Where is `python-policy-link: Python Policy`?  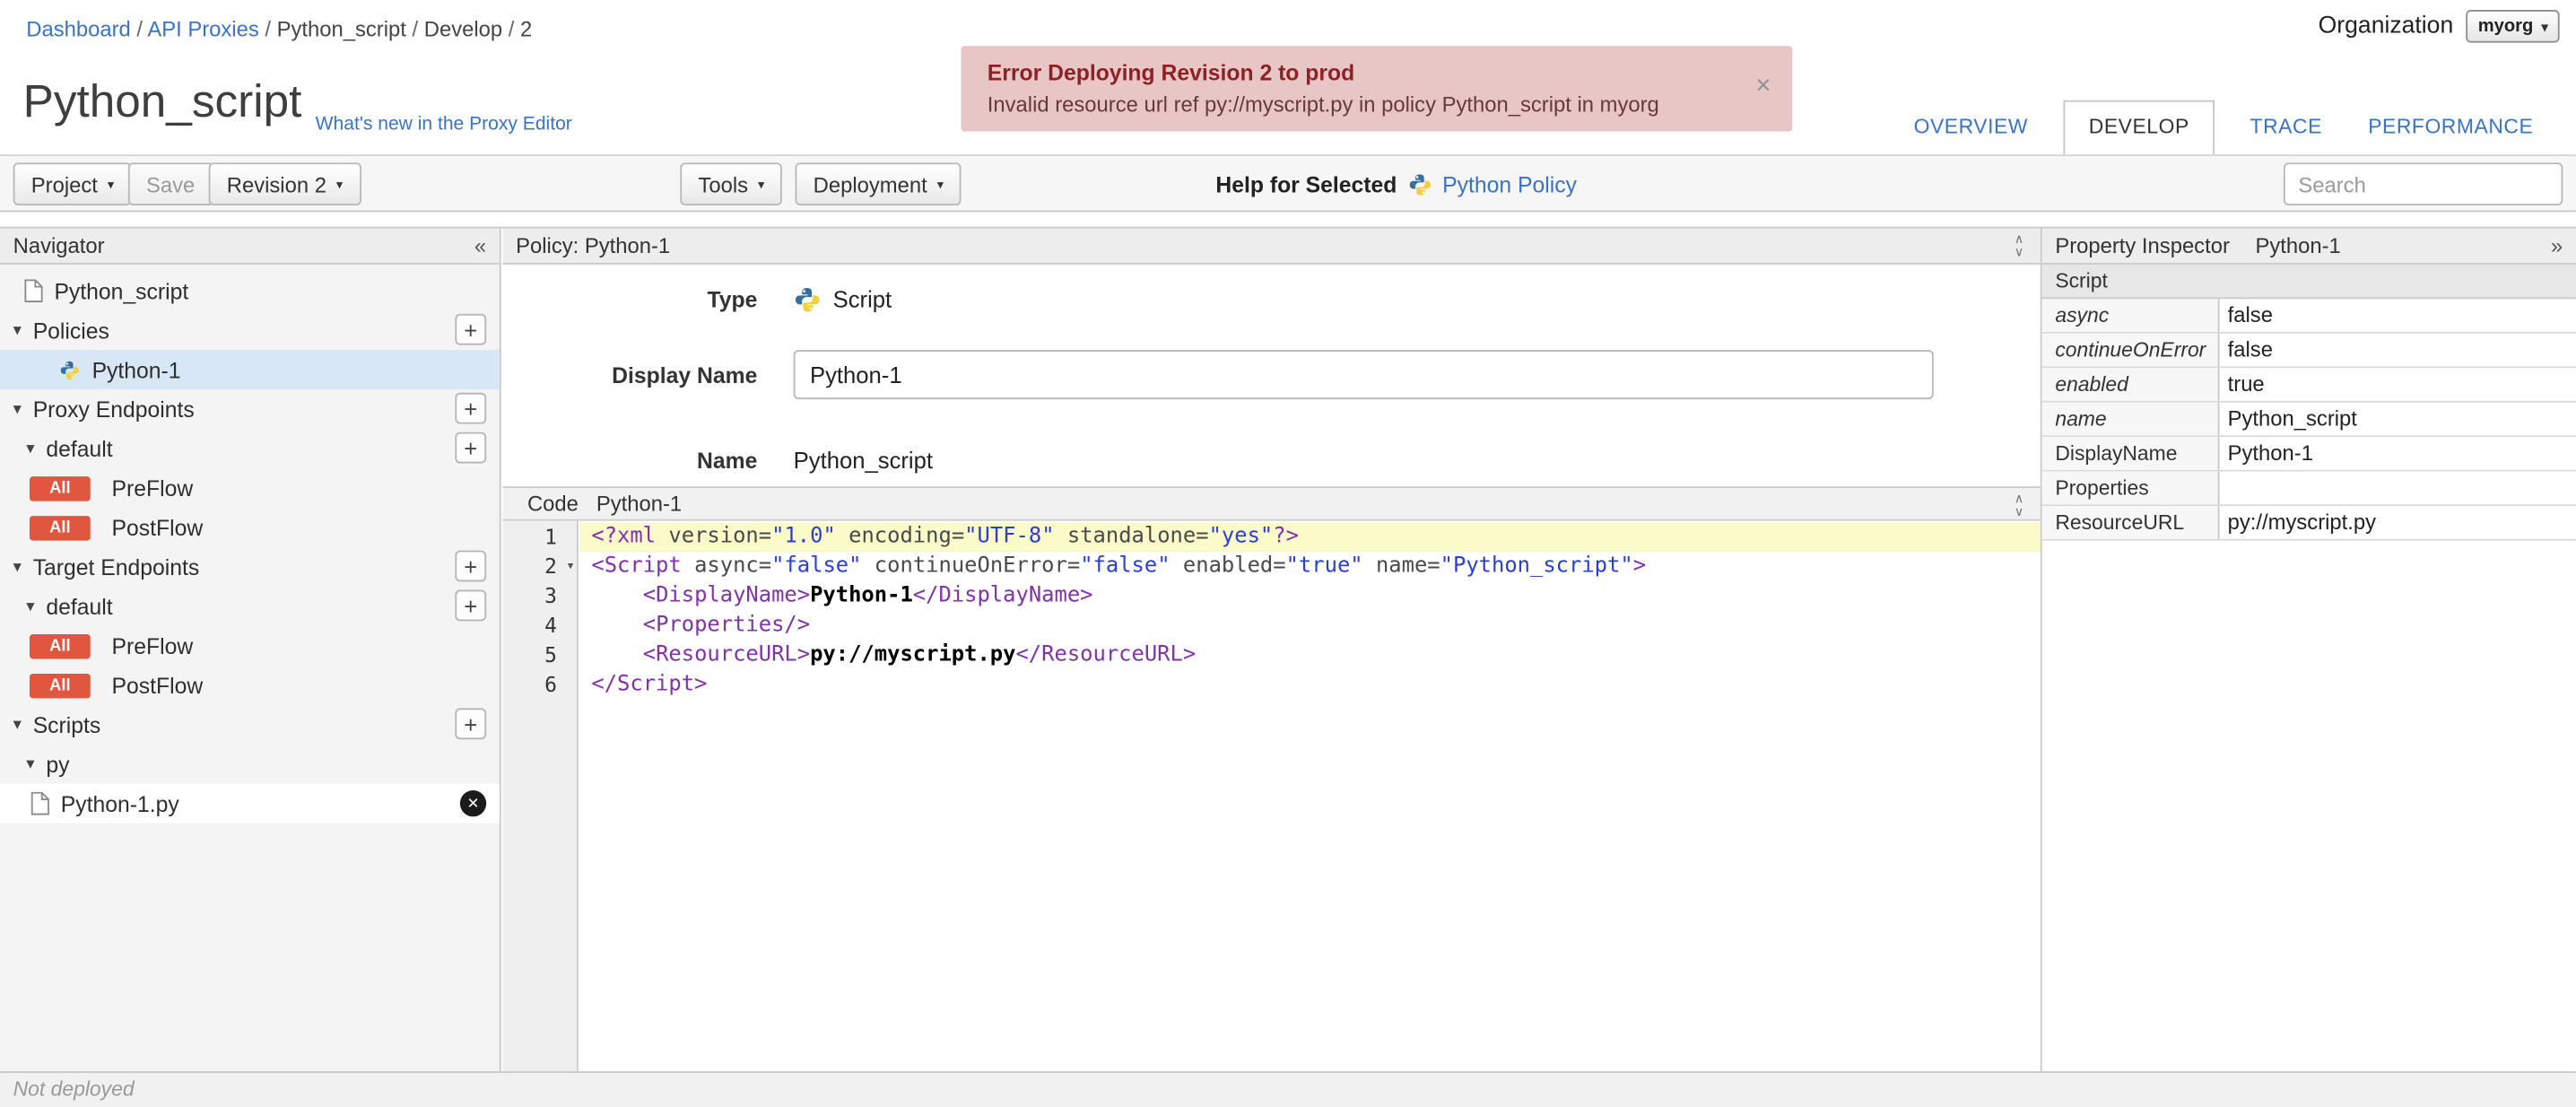 python-policy-link: Python Policy is located at coordinates (1509, 185).